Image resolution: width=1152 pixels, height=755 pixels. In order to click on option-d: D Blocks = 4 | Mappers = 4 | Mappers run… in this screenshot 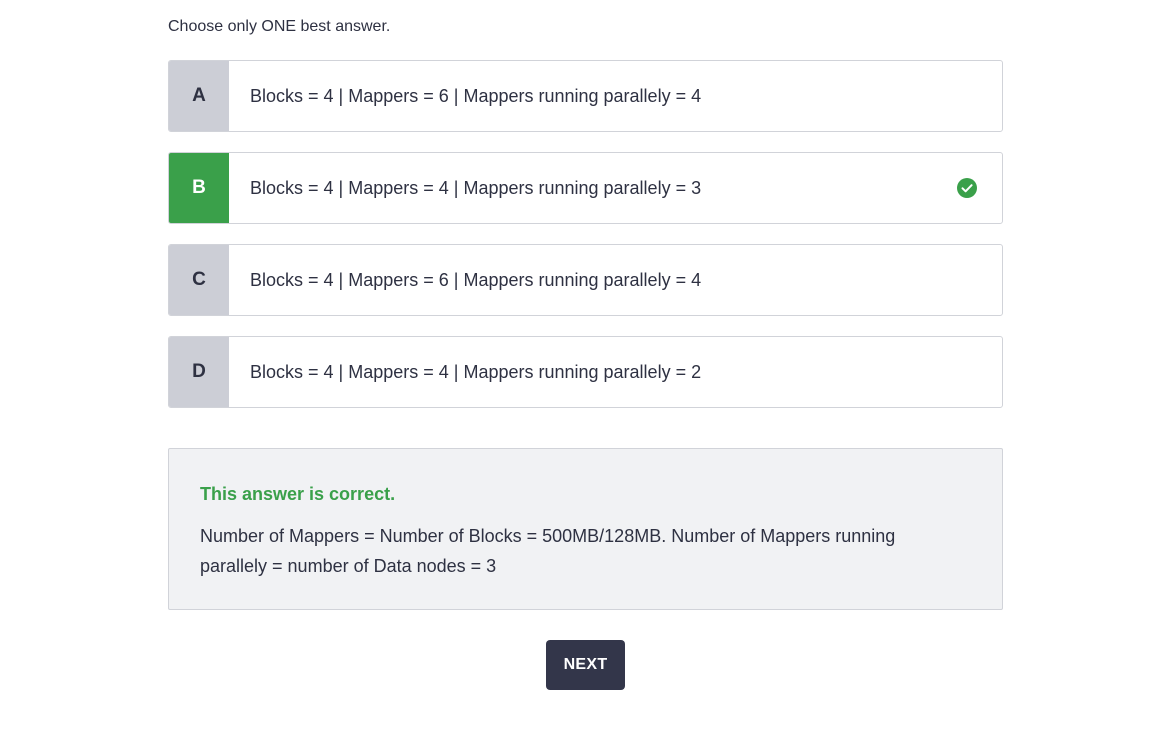, I will do `click(585, 372)`.